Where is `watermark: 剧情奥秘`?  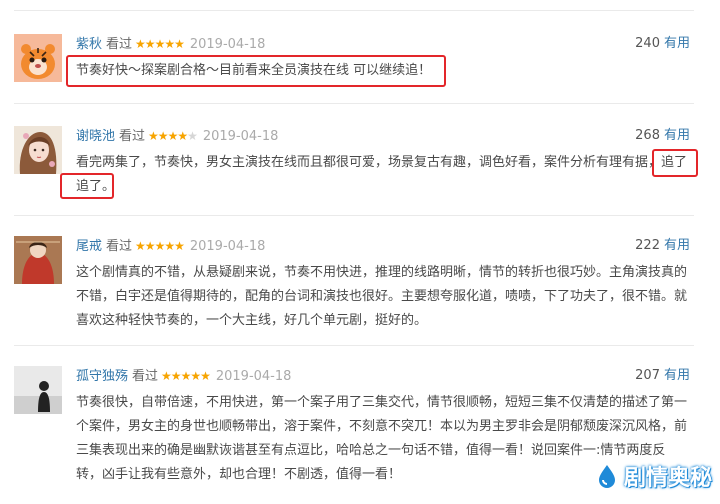
watermark: 剧情奥秘 is located at coordinates (653, 476).